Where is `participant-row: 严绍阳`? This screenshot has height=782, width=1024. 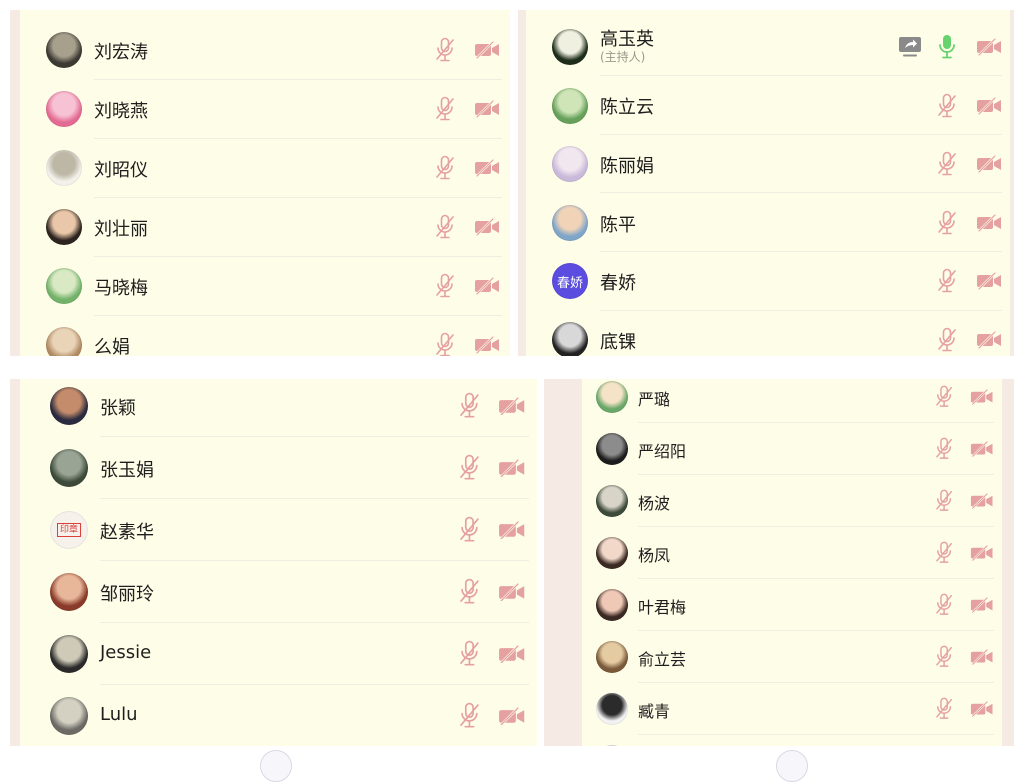 participant-row: 严绍阳 is located at coordinates (792, 449).